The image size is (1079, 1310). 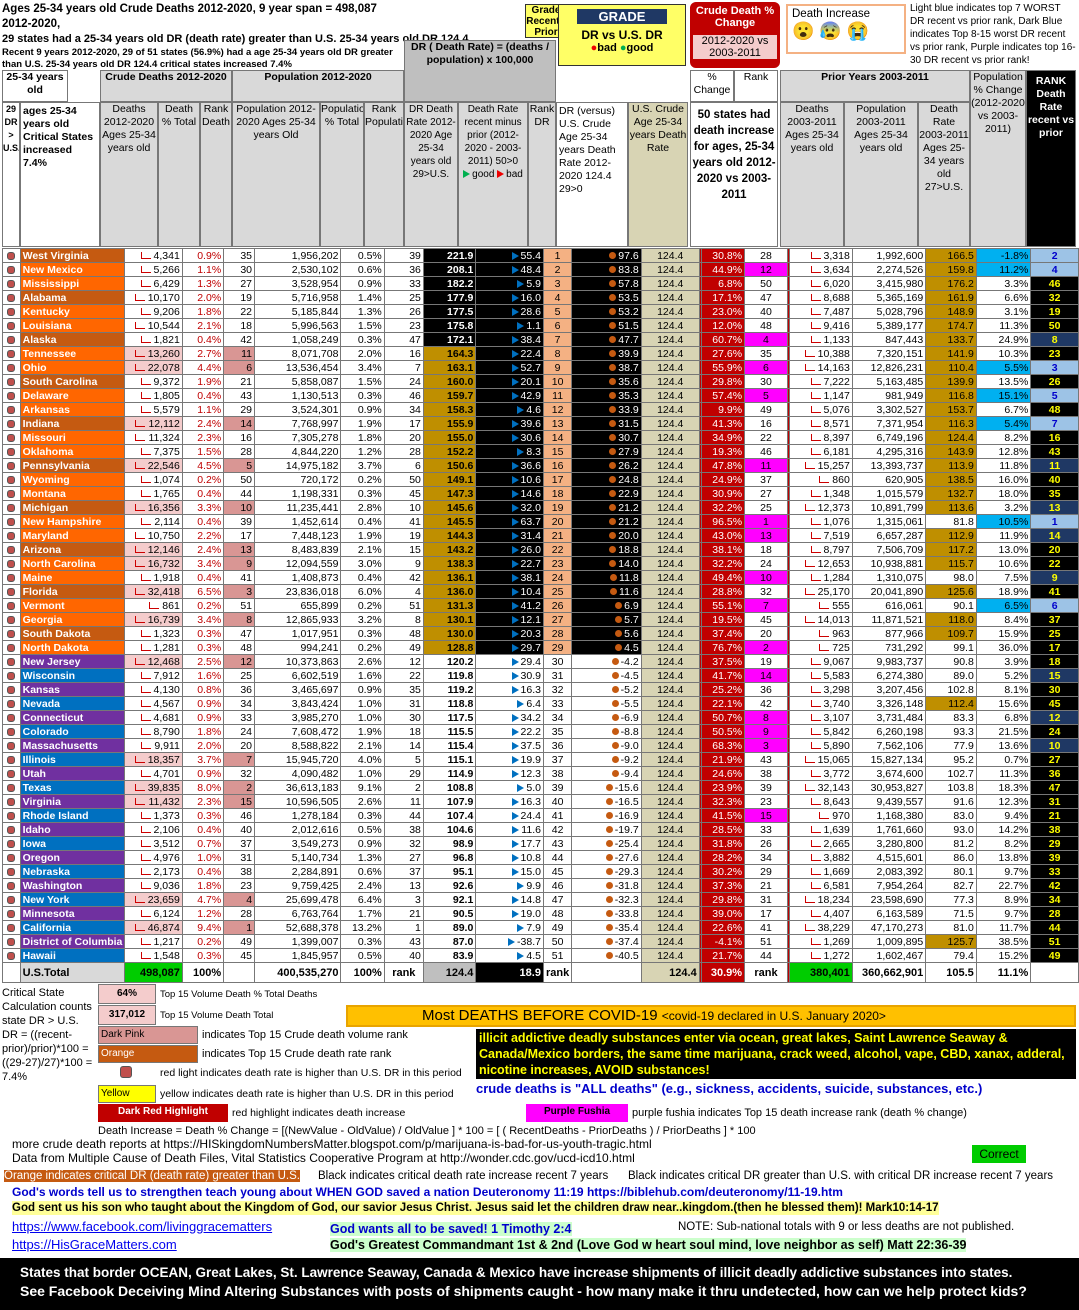 What do you see at coordinates (1003, 843) in the screenshot?
I see `cell-pop-change: 8.2%` at bounding box center [1003, 843].